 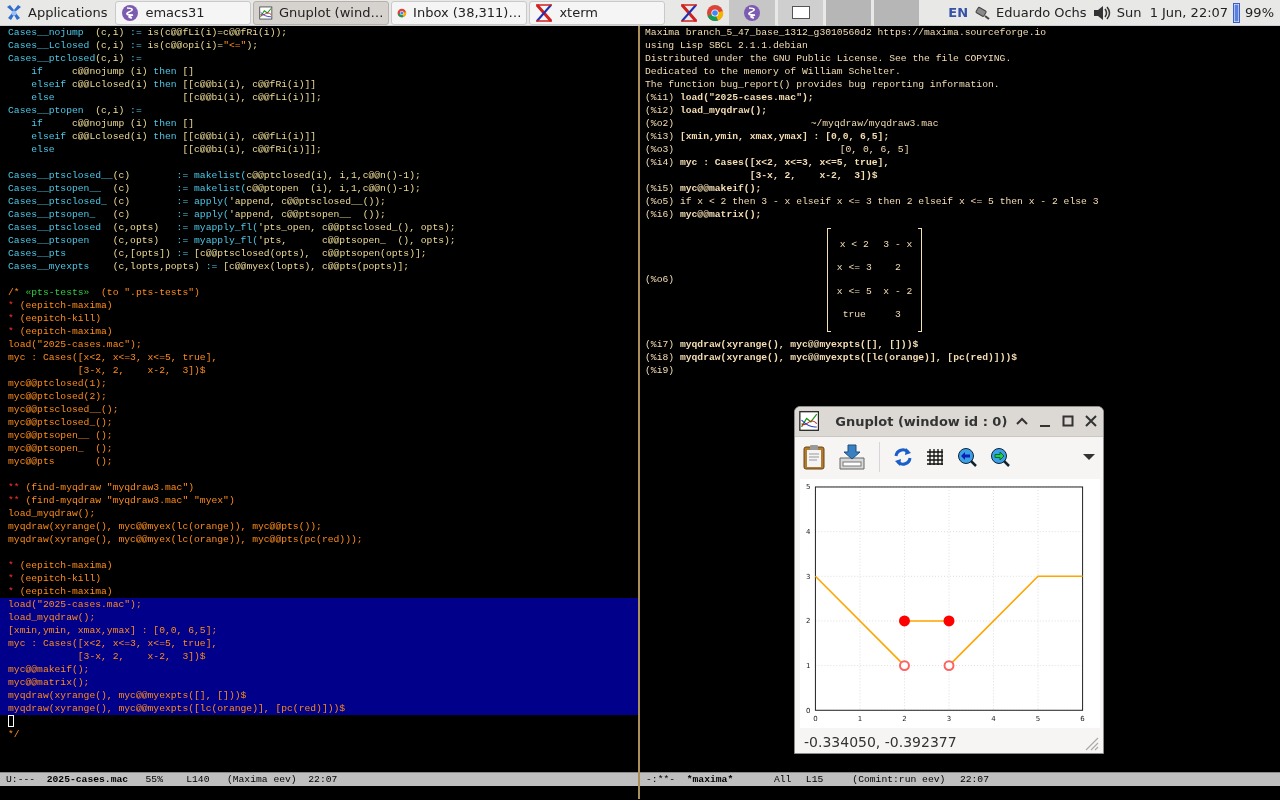 I want to click on task-button: xterm, so click(x=597, y=12).